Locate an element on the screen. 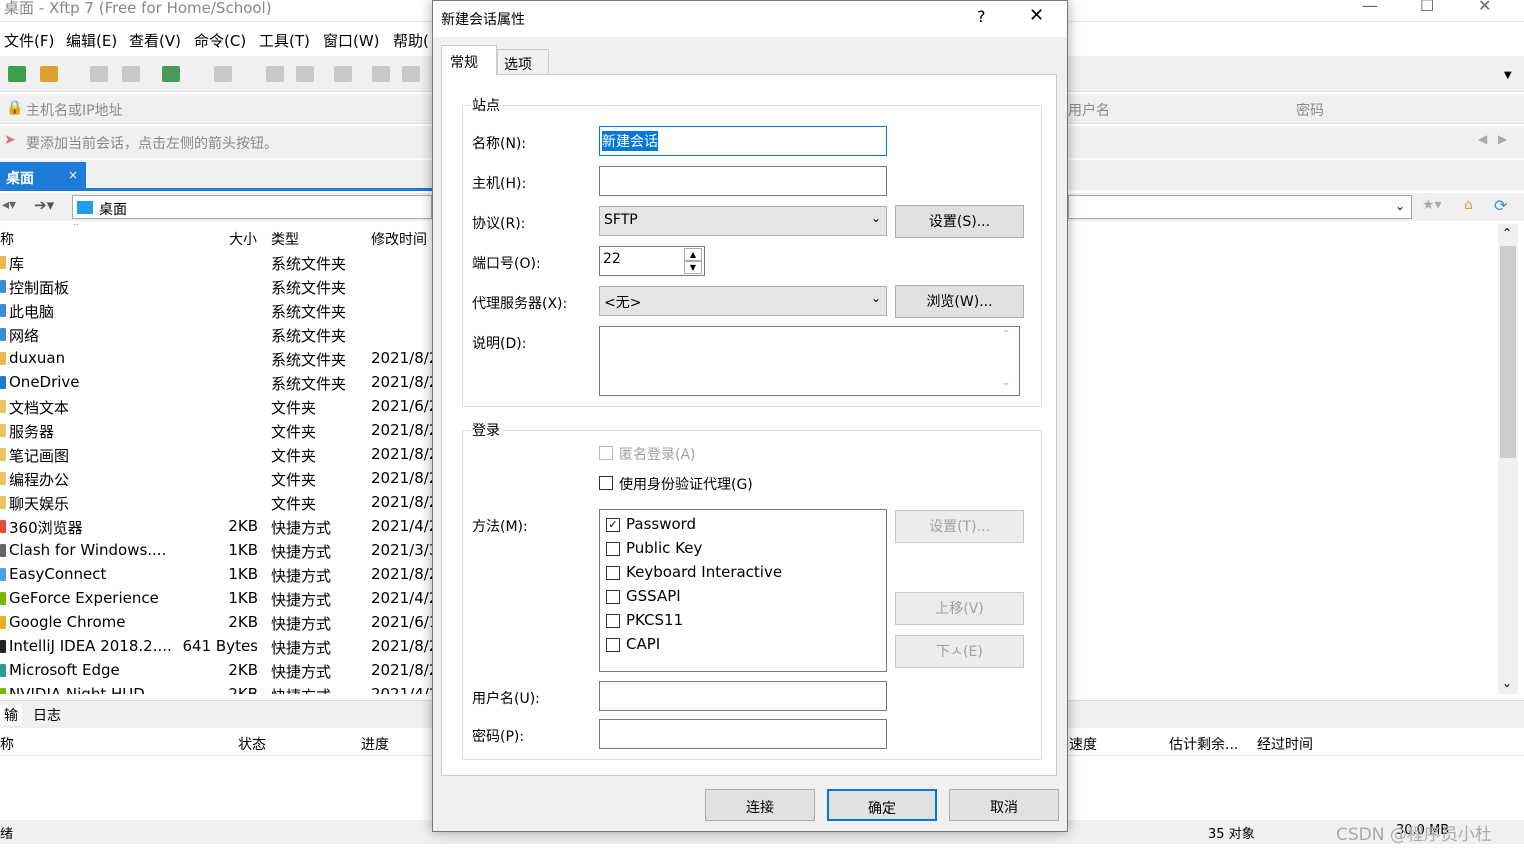 This screenshot has width=1524, height=852. file-row: Clash for Windows.... 1KB 快捷方式 2021/3/3 is located at coordinates (216, 550).